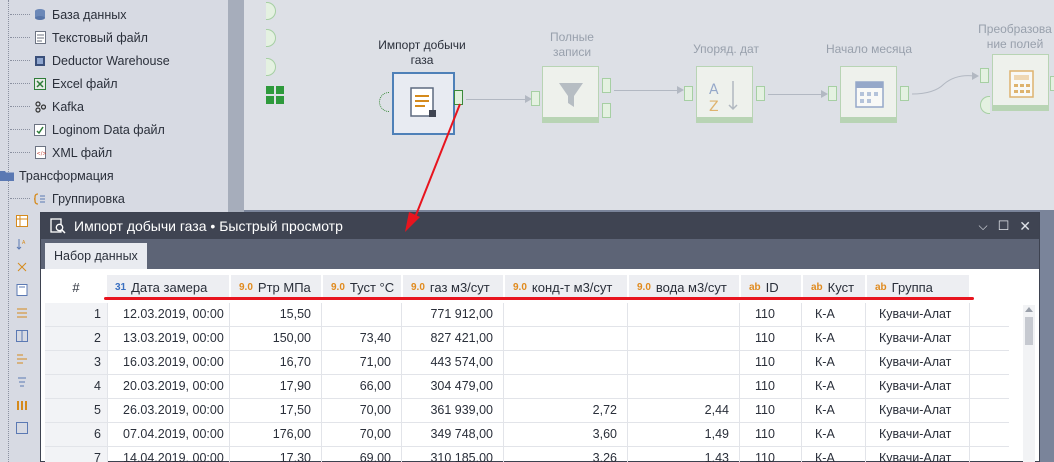 This screenshot has height=462, width=1054. I want to click on close-button: ✕, so click(1025, 226).